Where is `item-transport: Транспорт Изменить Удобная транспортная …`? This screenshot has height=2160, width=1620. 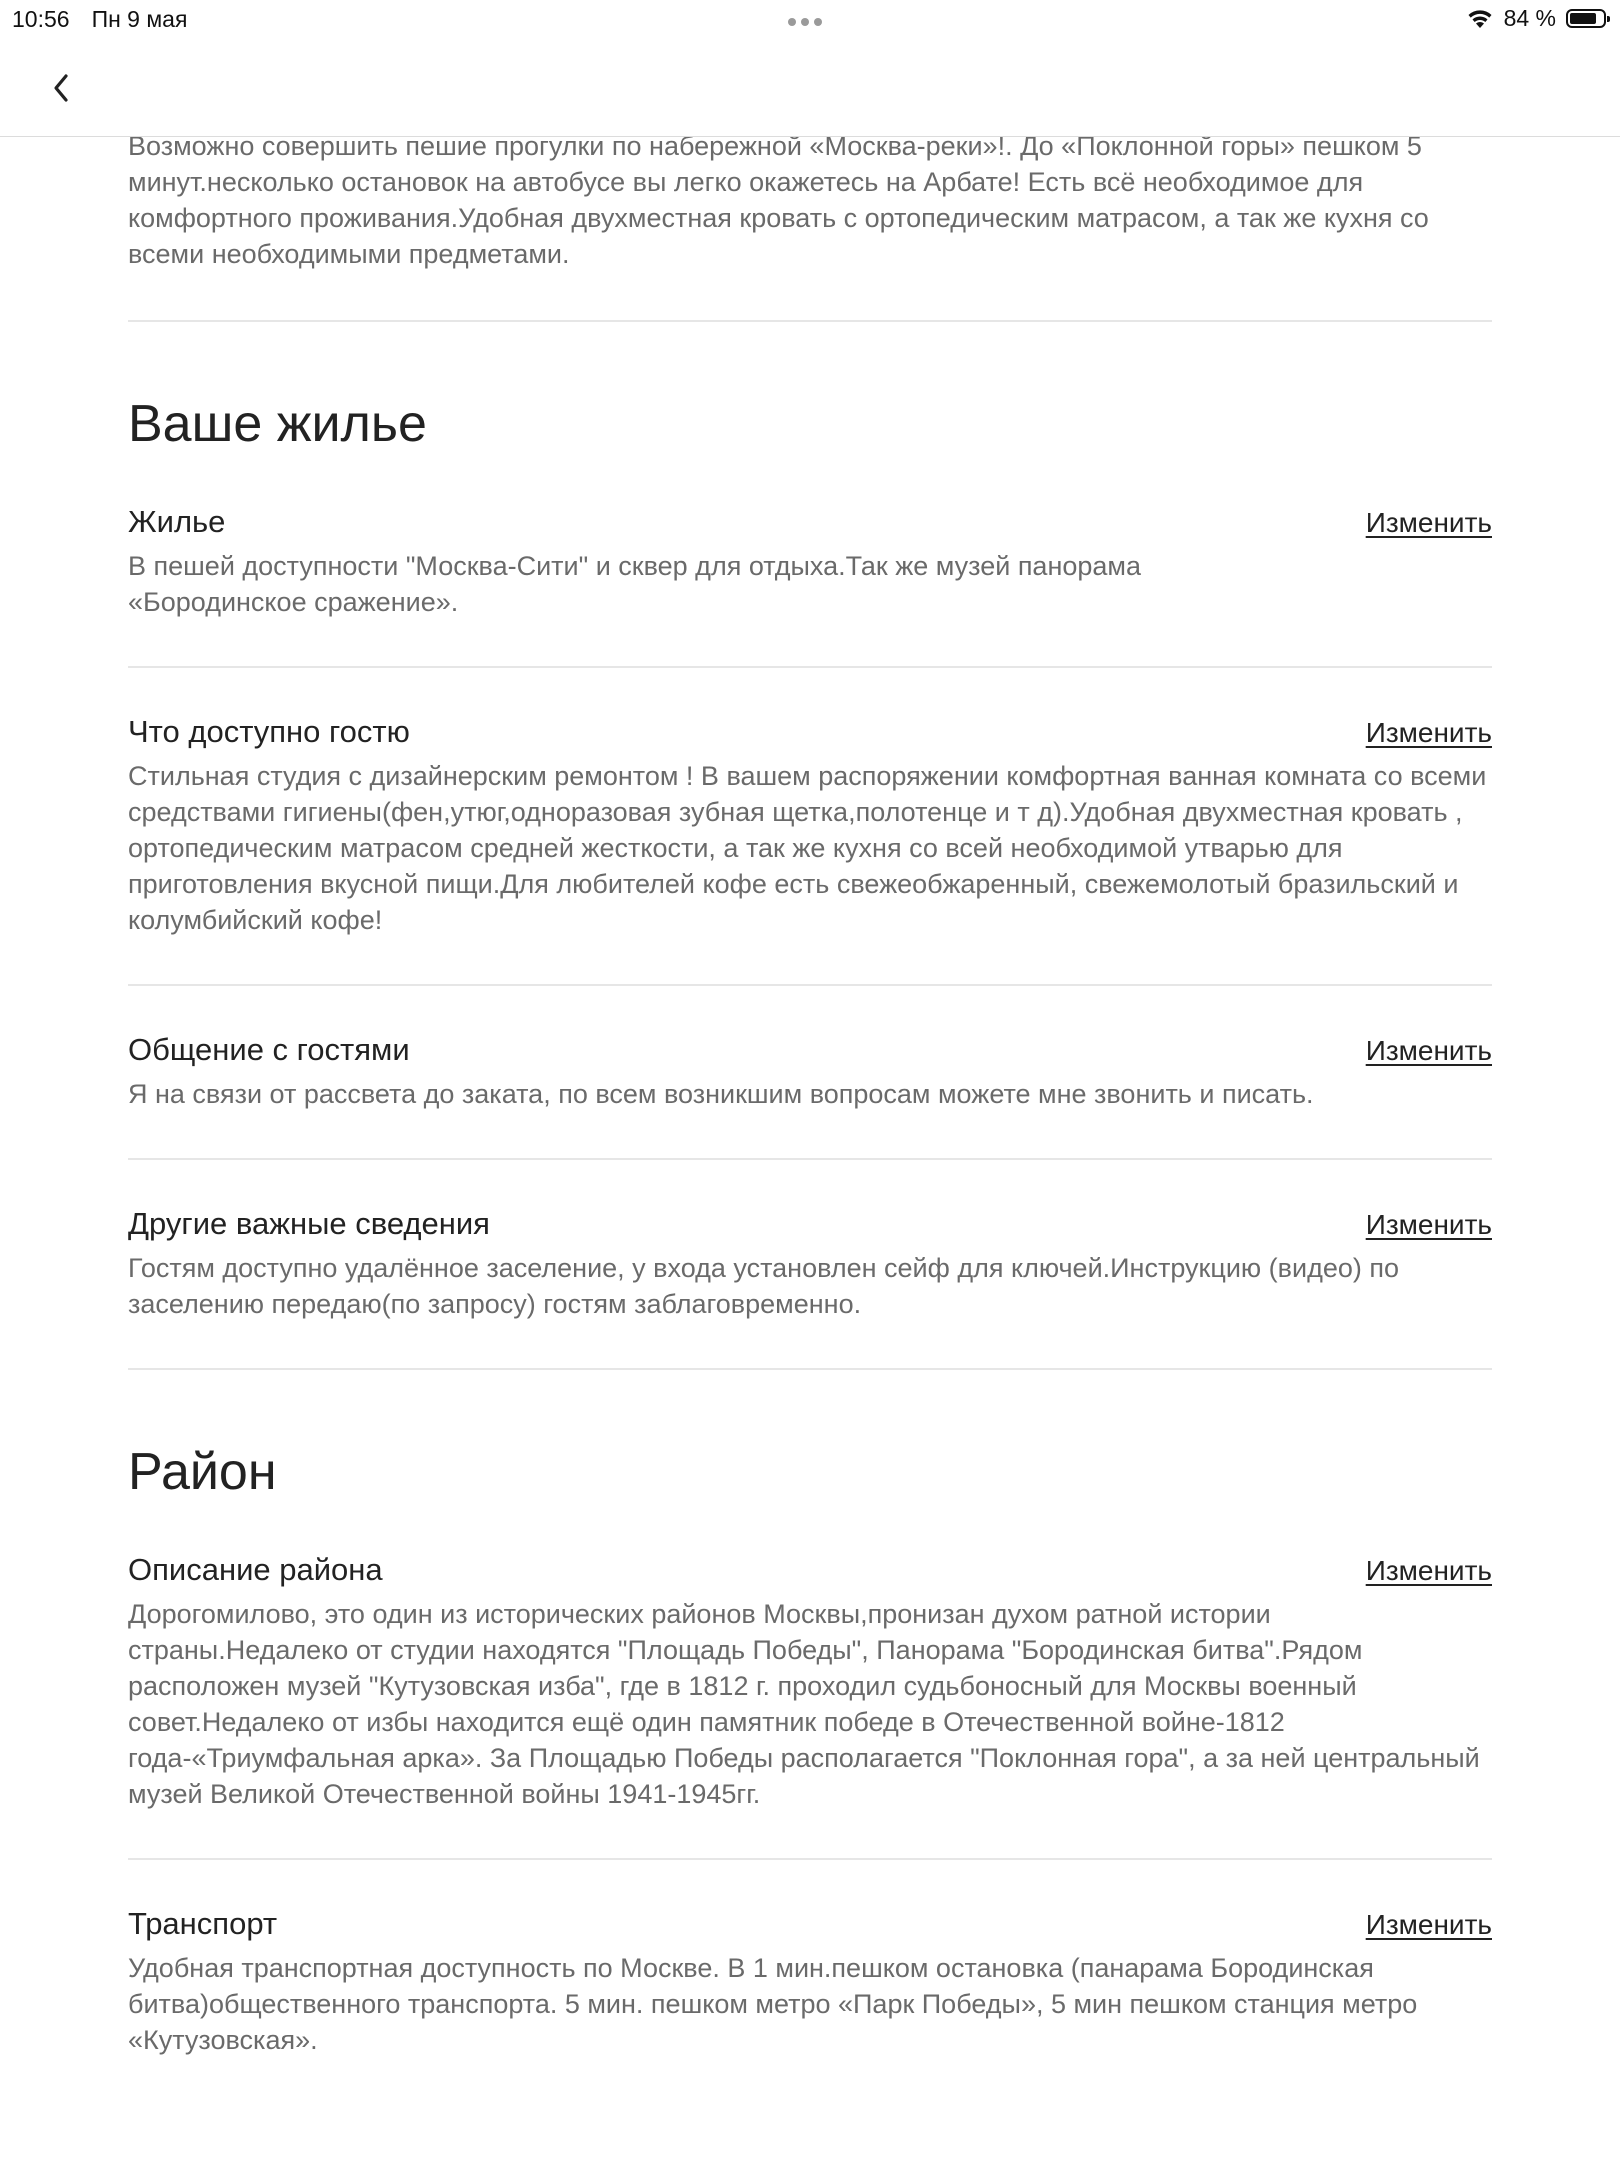 item-transport: Транспорт Изменить Удобная транспортная … is located at coordinates (810, 1982).